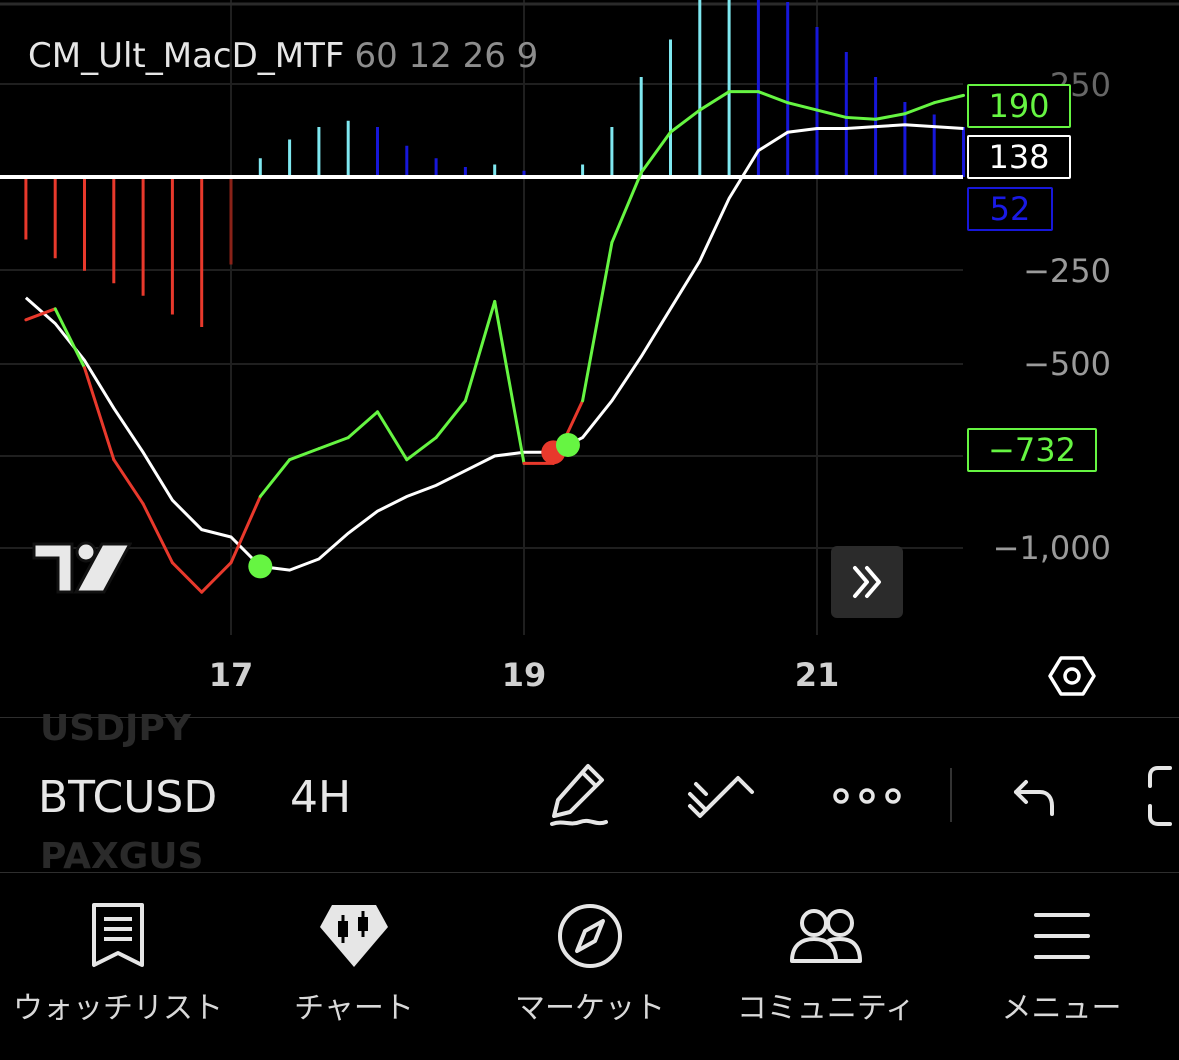  I want to click on scroll-to-realtime-button, so click(867, 582).